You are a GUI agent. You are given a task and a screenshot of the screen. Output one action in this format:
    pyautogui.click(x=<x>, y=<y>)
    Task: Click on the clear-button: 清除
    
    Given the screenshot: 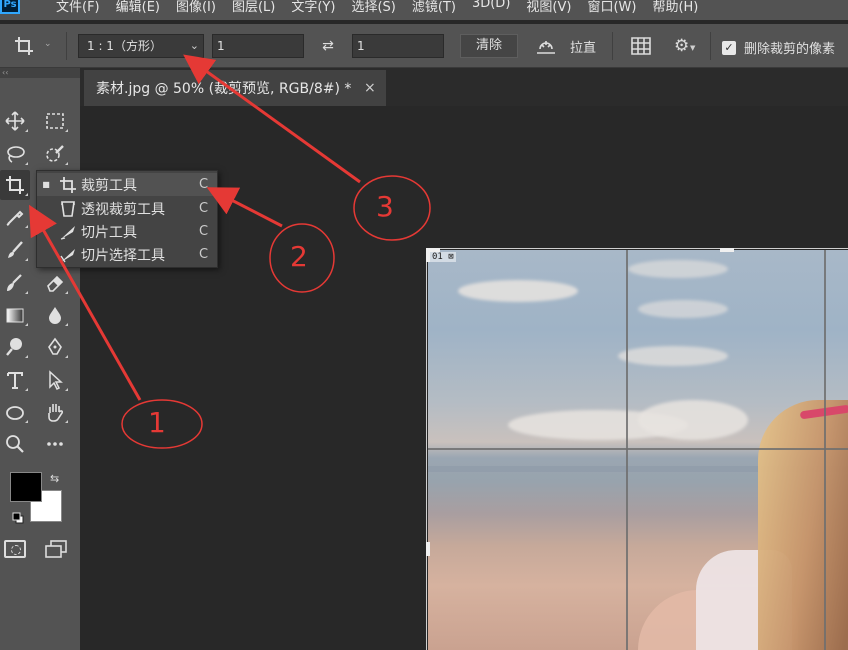 What is the action you would take?
    pyautogui.click(x=489, y=46)
    